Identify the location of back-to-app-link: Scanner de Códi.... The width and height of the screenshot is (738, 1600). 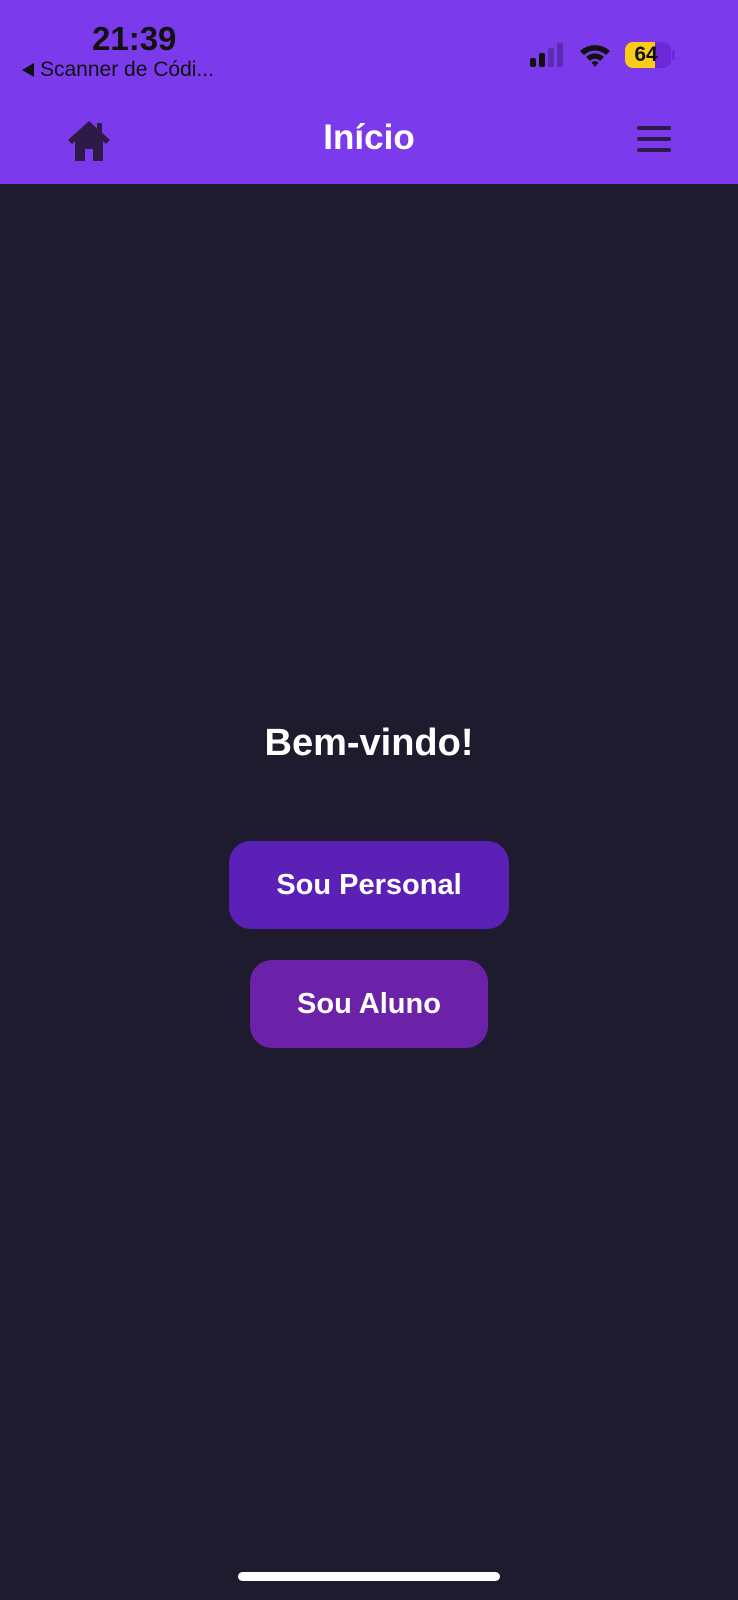
(118, 70).